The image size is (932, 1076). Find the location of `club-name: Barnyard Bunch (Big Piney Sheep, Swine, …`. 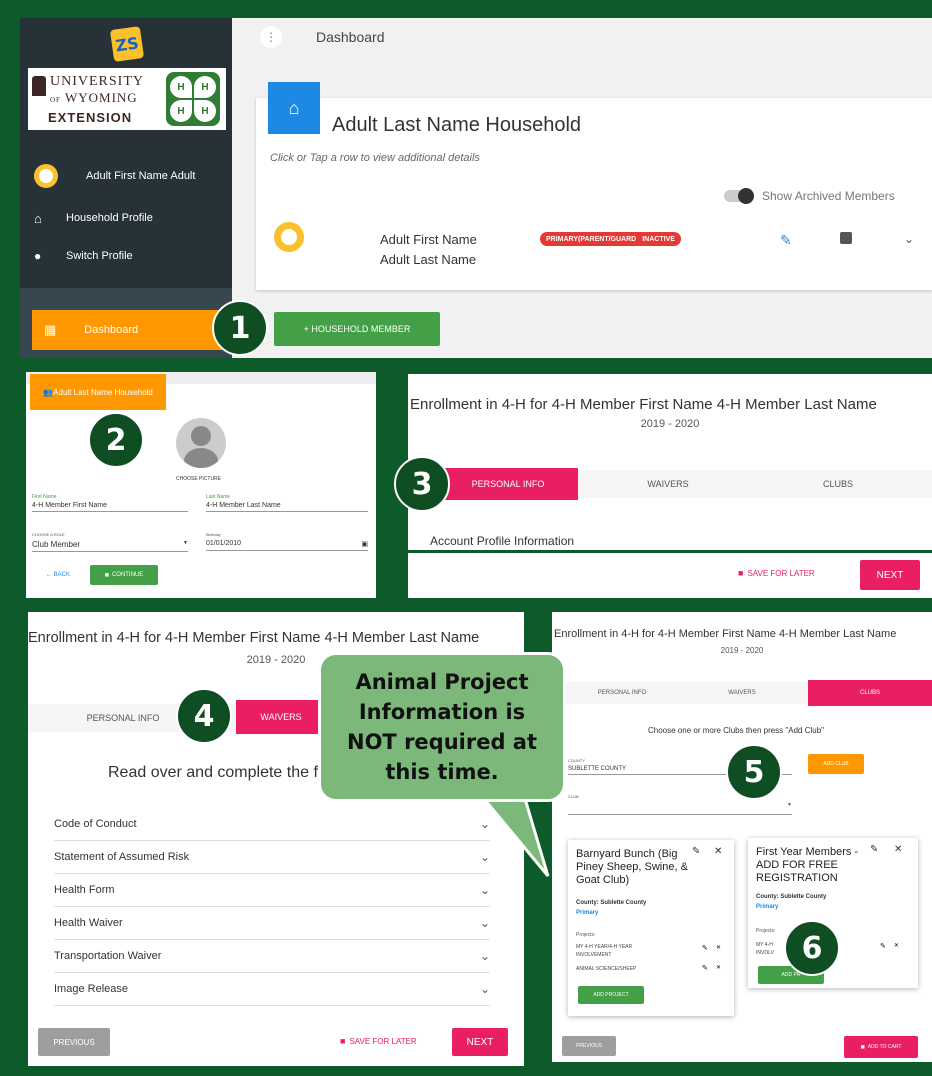

club-name: Barnyard Bunch (Big Piney Sheep, Swine, … is located at coordinates (632, 867).